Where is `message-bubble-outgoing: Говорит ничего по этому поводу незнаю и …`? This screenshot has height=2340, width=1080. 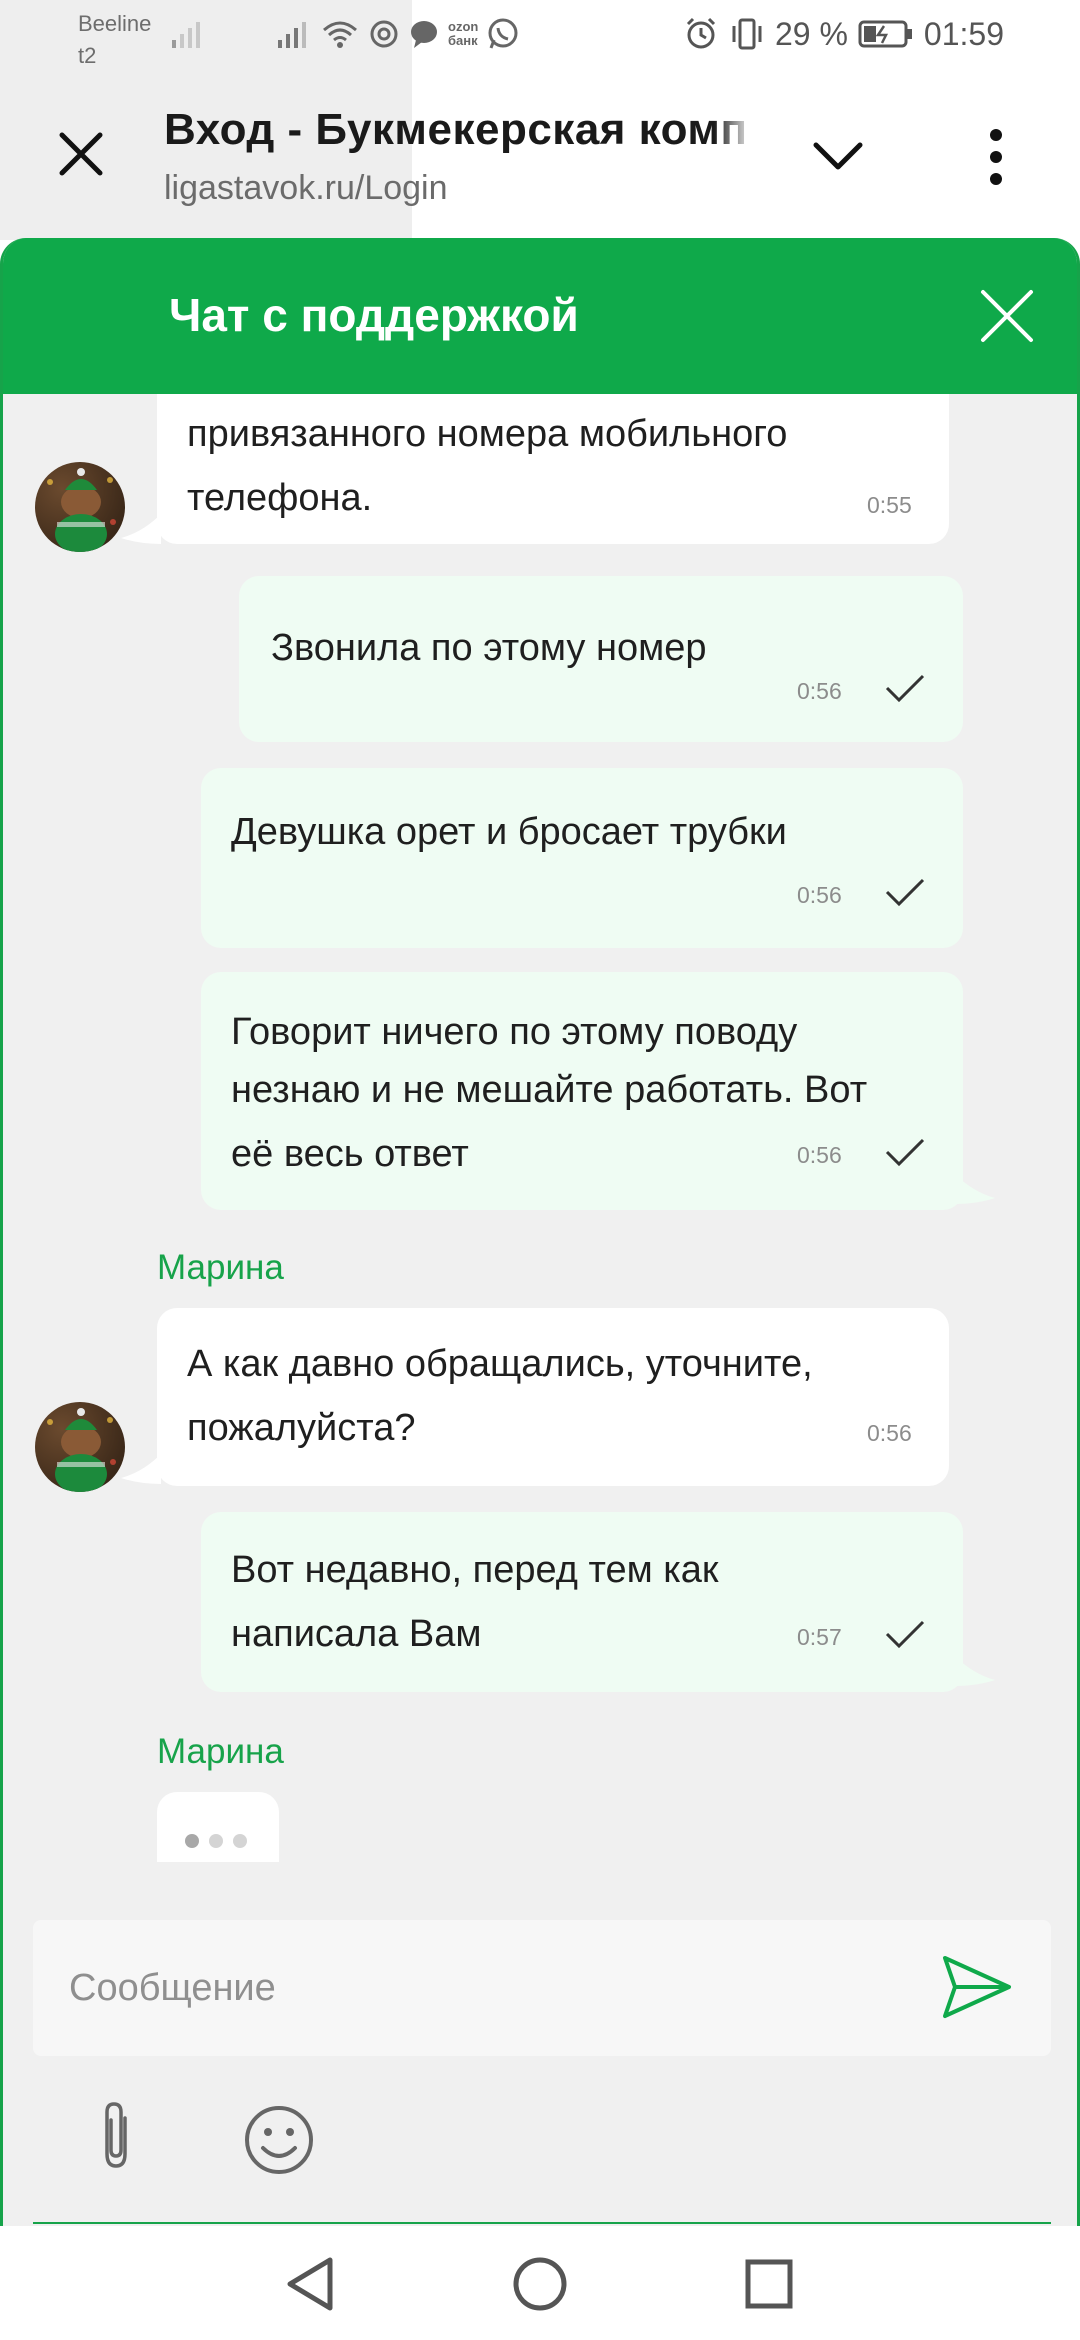 message-bubble-outgoing: Говорит ничего по этому поводу незнаю и … is located at coordinates (582, 1091).